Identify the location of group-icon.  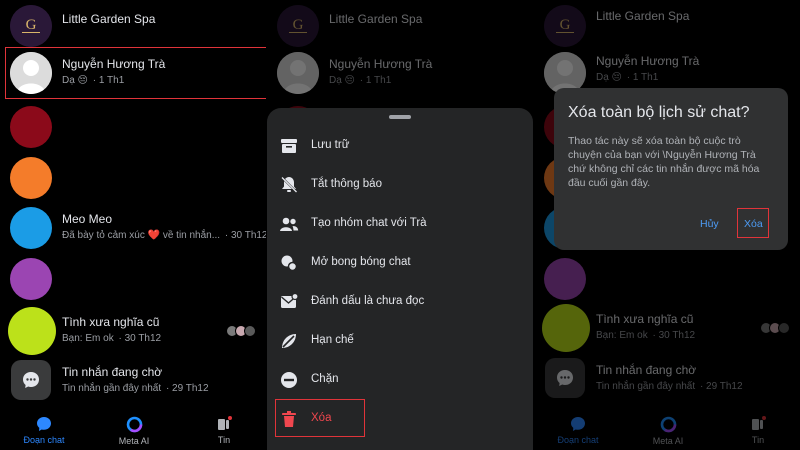
(289, 224).